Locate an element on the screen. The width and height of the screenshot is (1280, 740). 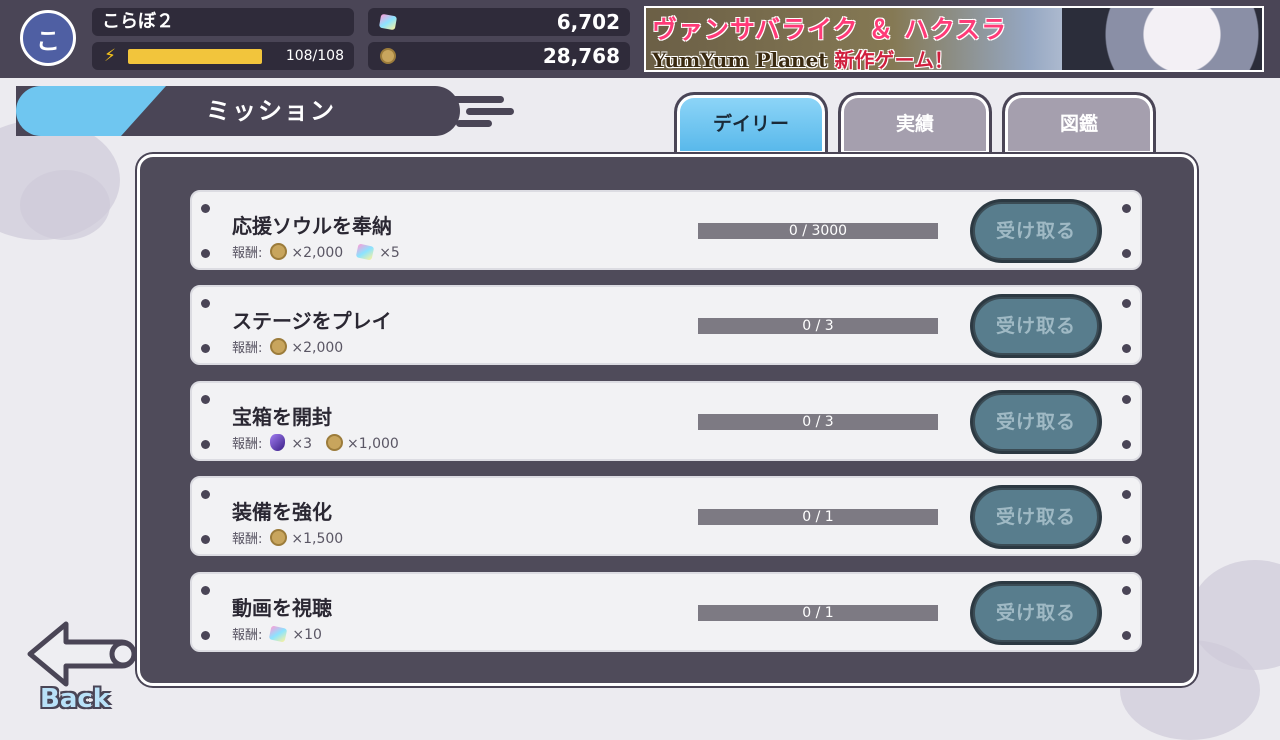
banner-headline: ヴァンサバライク ＆ ハクスラ is located at coordinates (830, 29).